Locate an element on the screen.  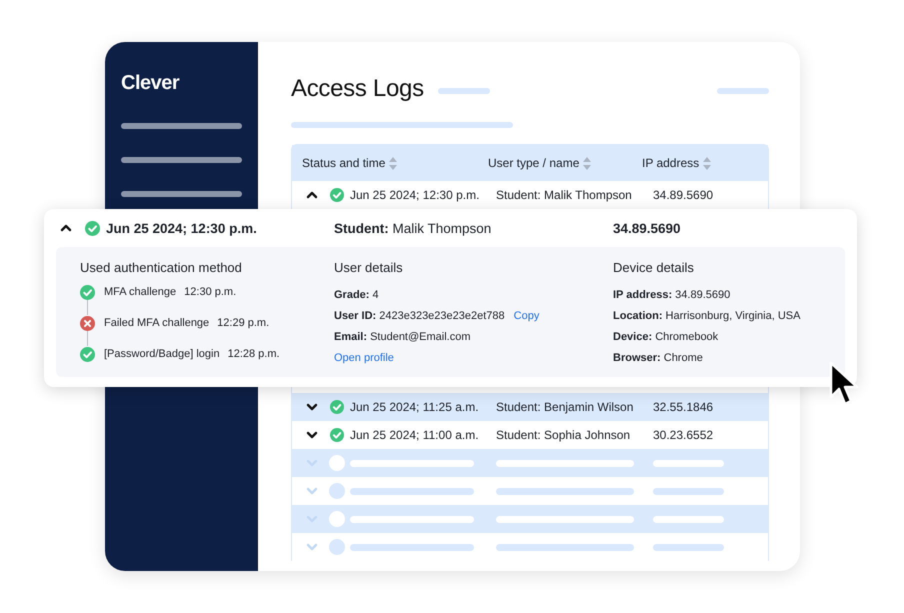
detail-text: Email: Student@Email.com is located at coordinates (402, 336).